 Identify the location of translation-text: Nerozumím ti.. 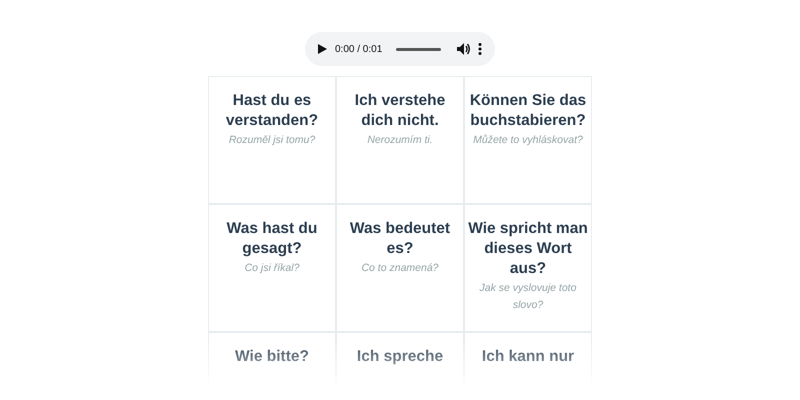
(400, 140).